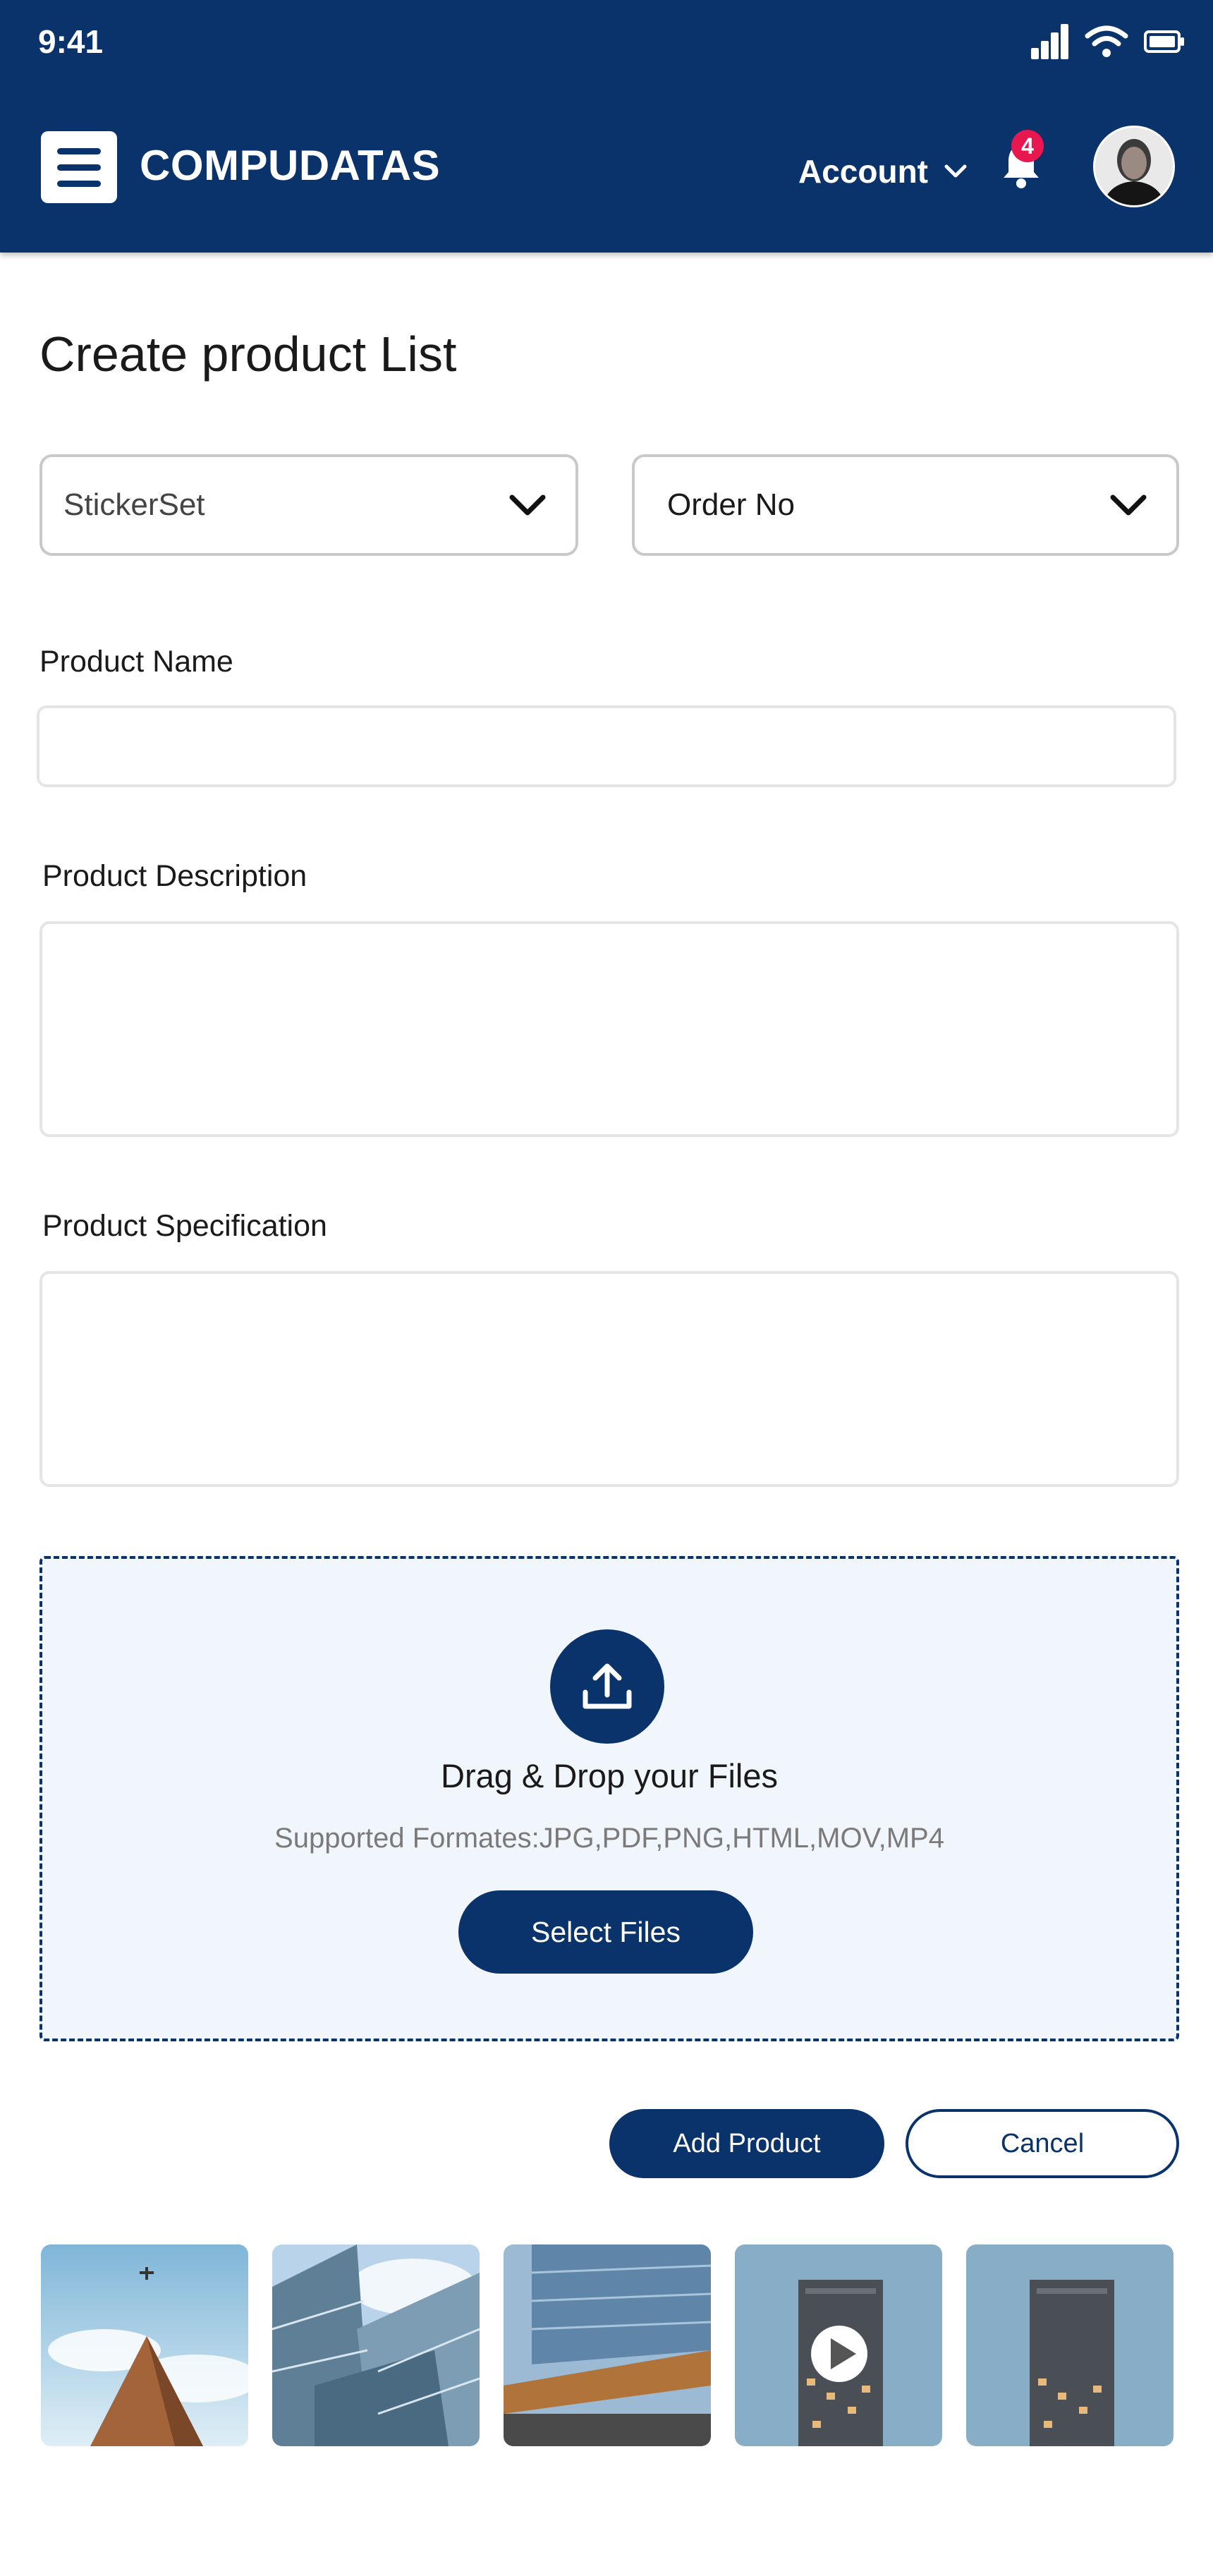  I want to click on account-menu: Account, so click(883, 171).